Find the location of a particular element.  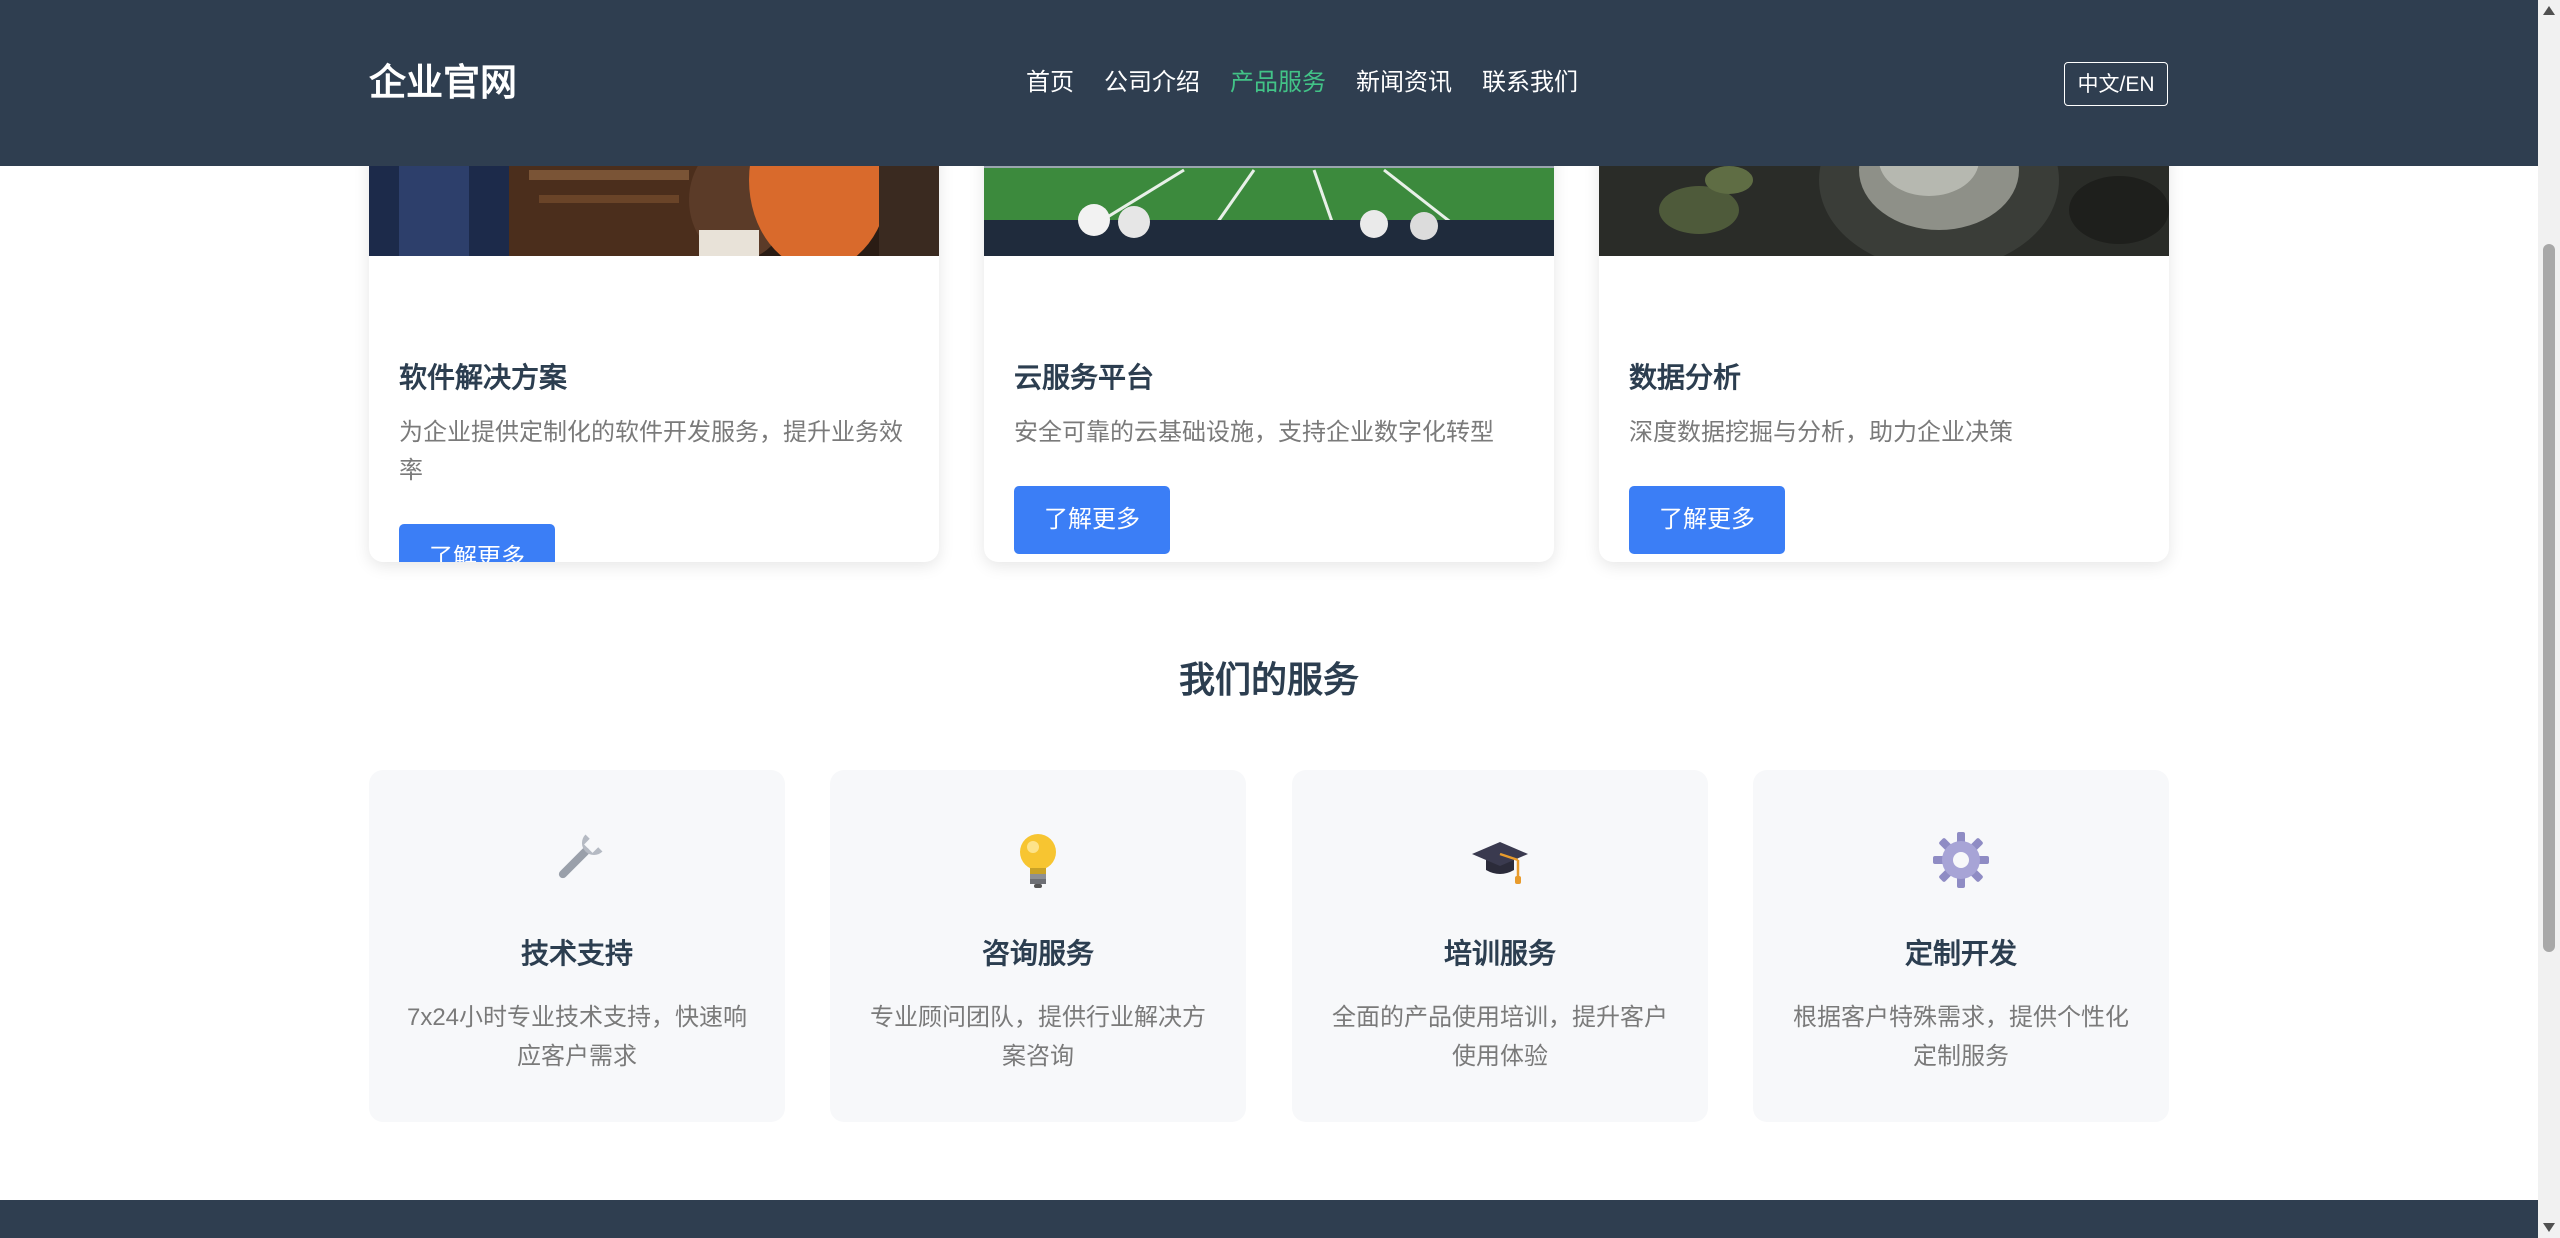

service-title: 咨询服务 is located at coordinates (1037, 953).